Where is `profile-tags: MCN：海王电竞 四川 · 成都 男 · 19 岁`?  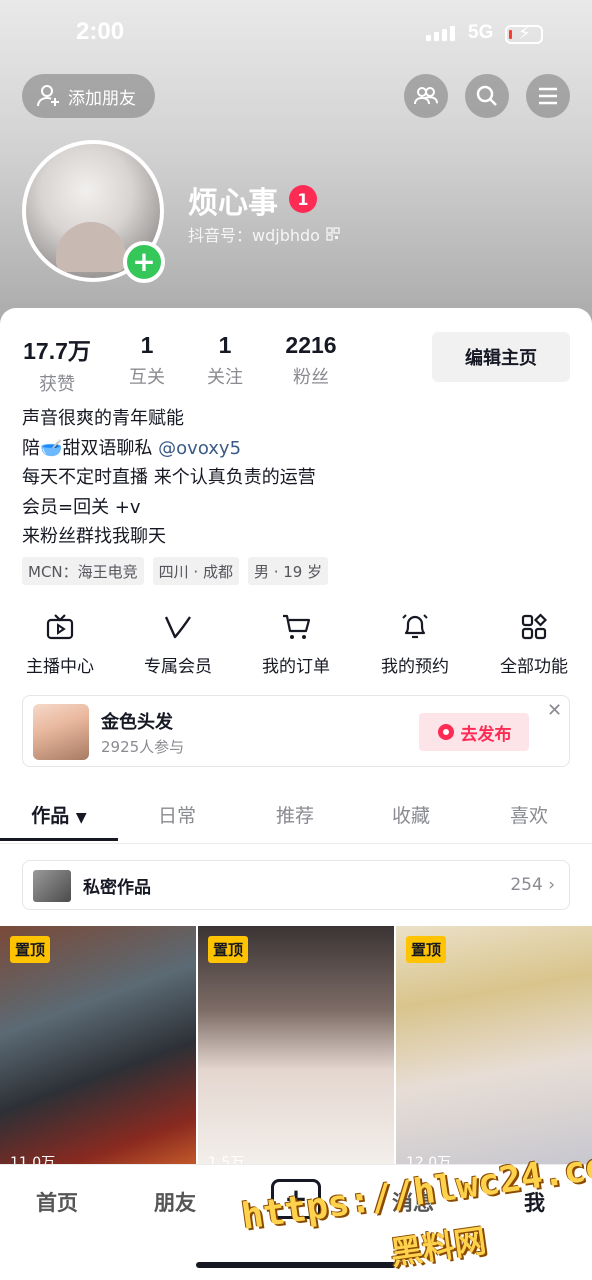 profile-tags: MCN：海王电竞 四川 · 成都 男 · 19 岁 is located at coordinates (175, 571).